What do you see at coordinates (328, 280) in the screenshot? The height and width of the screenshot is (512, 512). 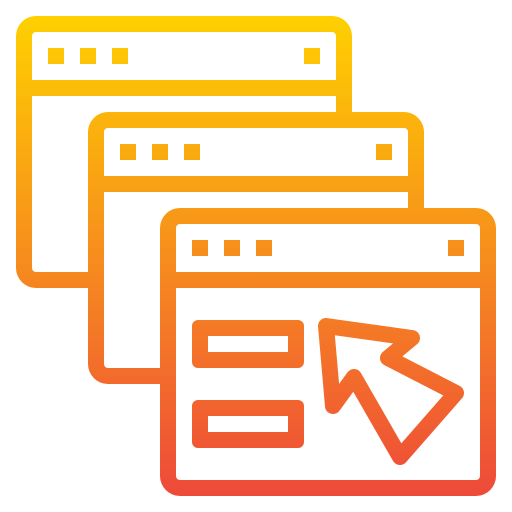 I see `front-window-titlebar-divider` at bounding box center [328, 280].